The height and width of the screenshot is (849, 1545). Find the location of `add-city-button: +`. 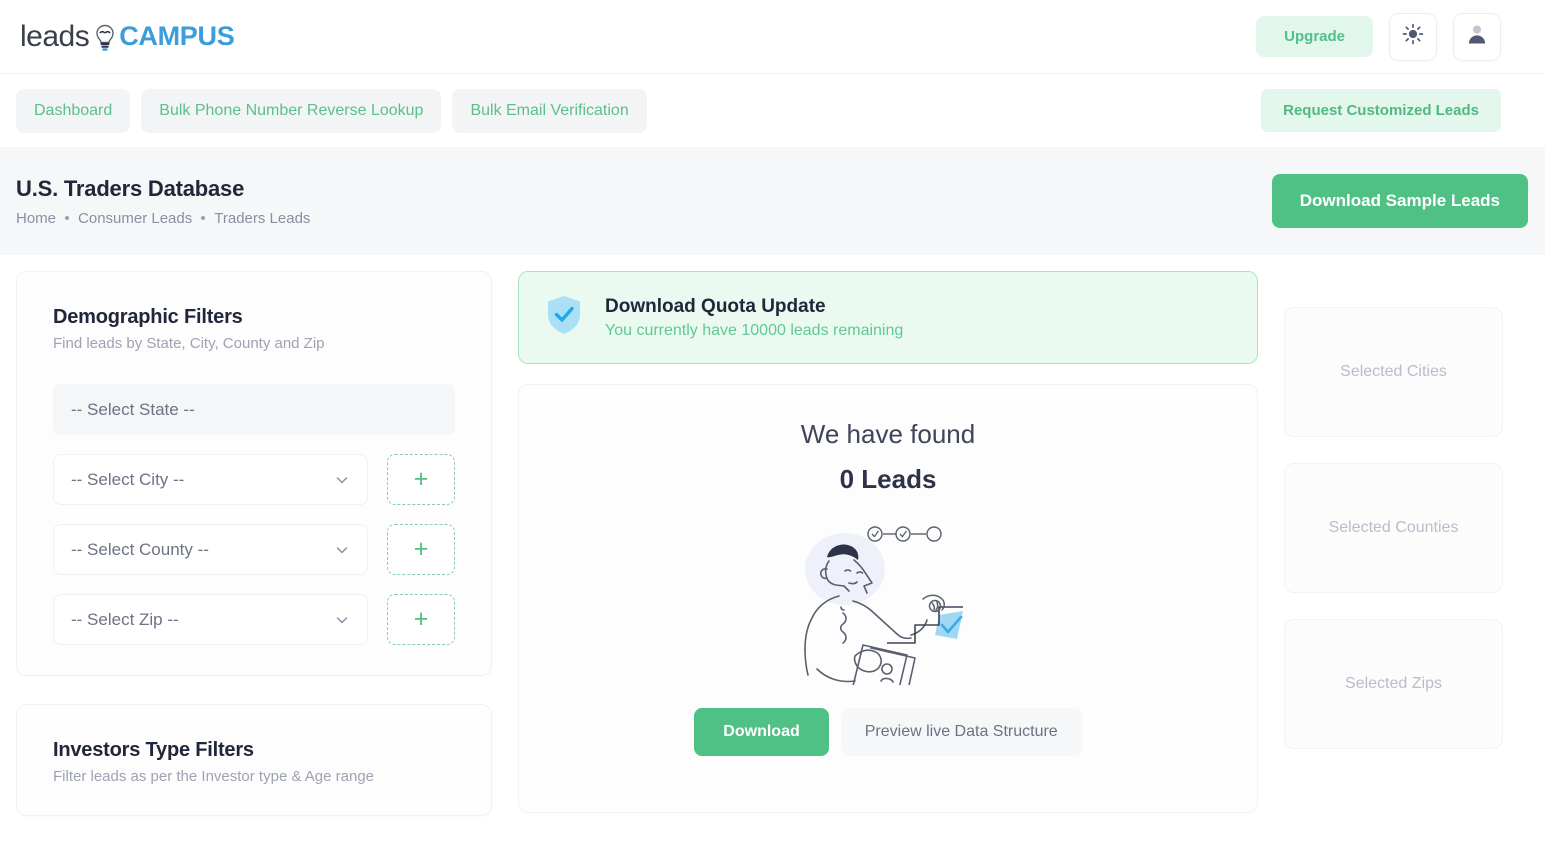

add-city-button: + is located at coordinates (421, 479).